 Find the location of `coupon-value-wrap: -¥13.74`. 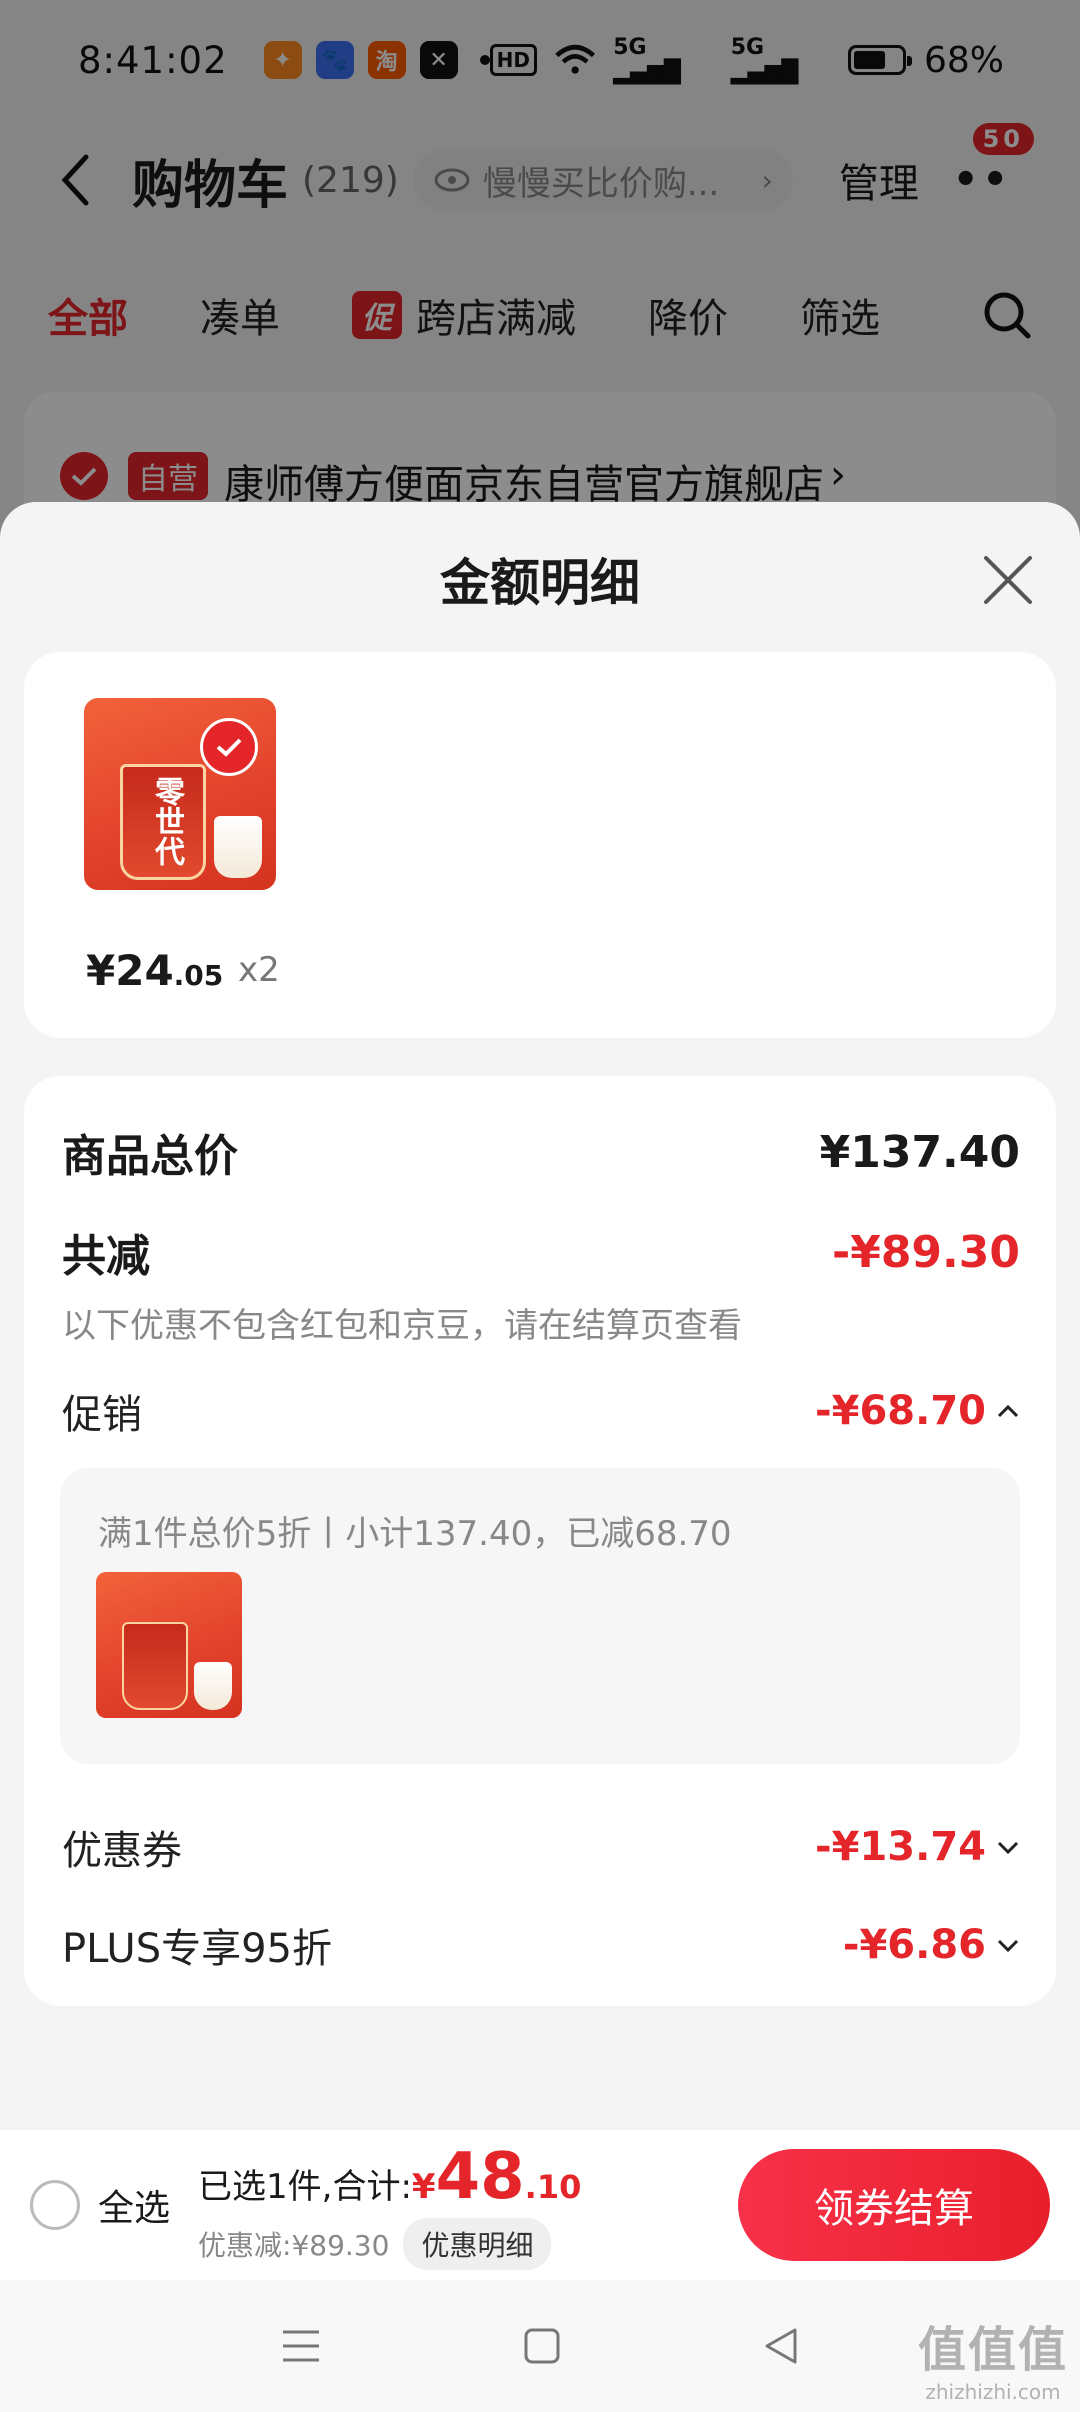

coupon-value-wrap: -¥13.74 is located at coordinates (917, 1847).